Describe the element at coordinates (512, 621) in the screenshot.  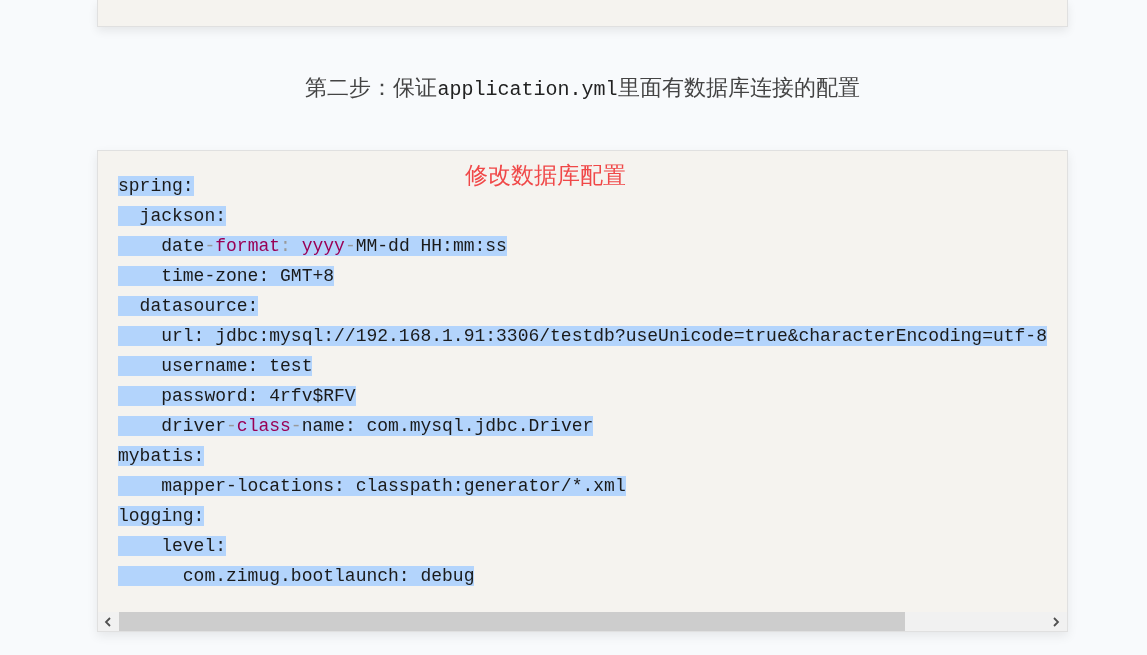
I see `scrollbar-thumb` at that location.